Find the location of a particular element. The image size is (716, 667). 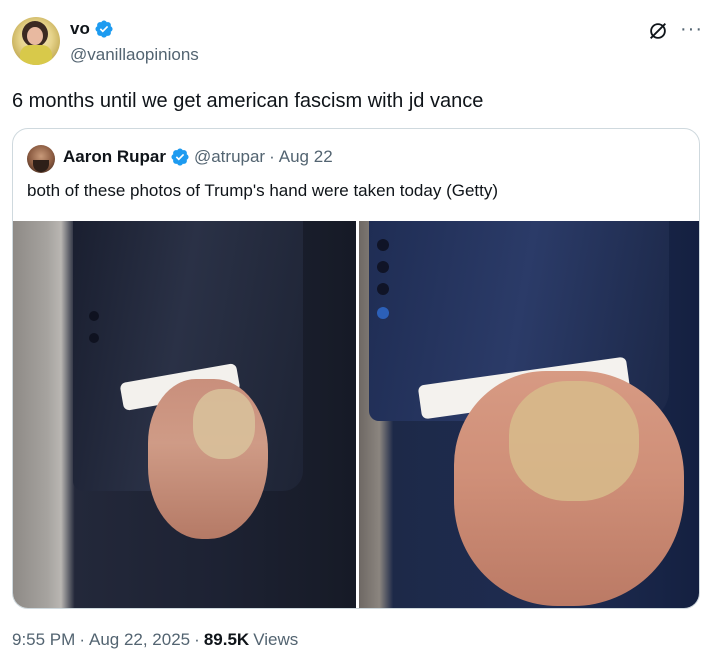

author-display-name: vo is located at coordinates (80, 29).